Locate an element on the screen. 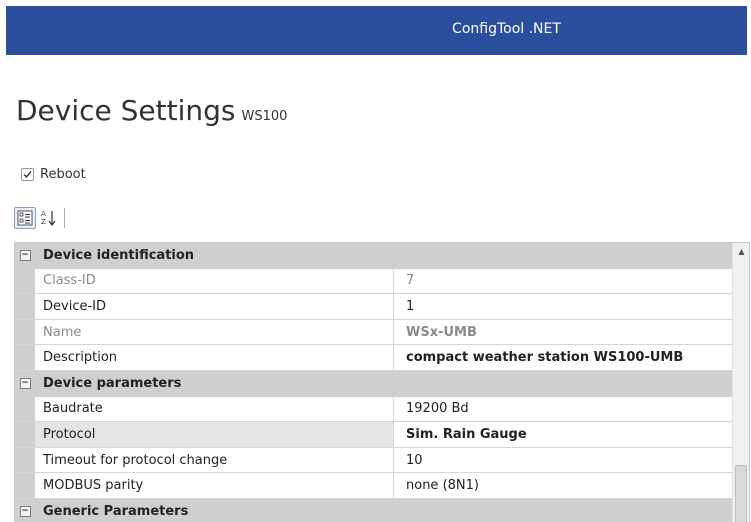 This screenshot has height=522, width=751. property-value: 19200 Bd is located at coordinates (564, 409).